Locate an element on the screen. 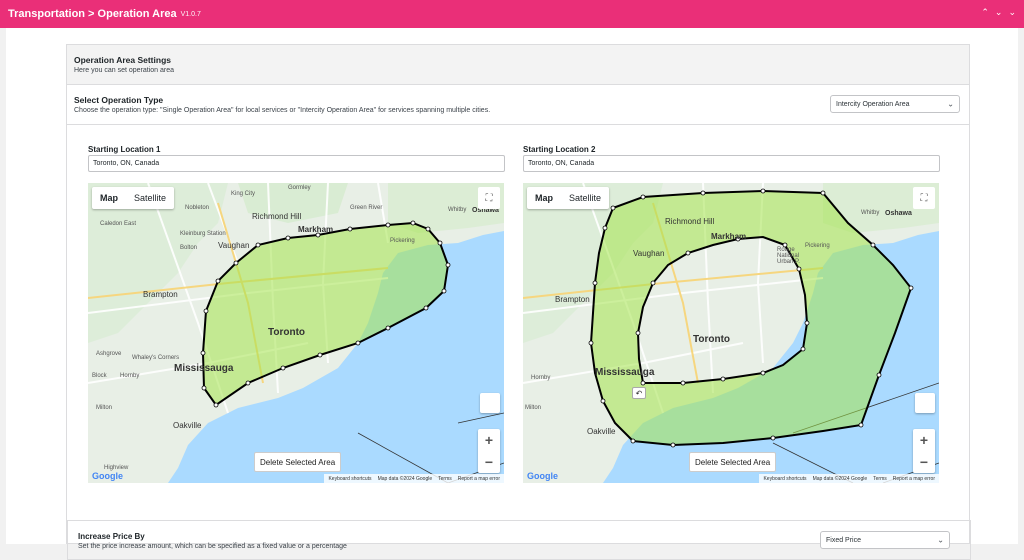 This screenshot has width=1024, height=560. version-label: V1.0.7 is located at coordinates (190, 14).